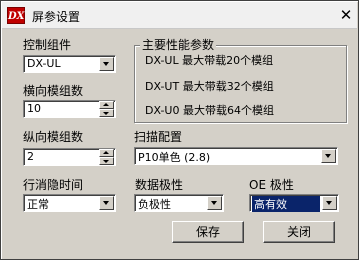  What do you see at coordinates (271, 185) in the screenshot?
I see `oe-polarity-label: OE 极性` at bounding box center [271, 185].